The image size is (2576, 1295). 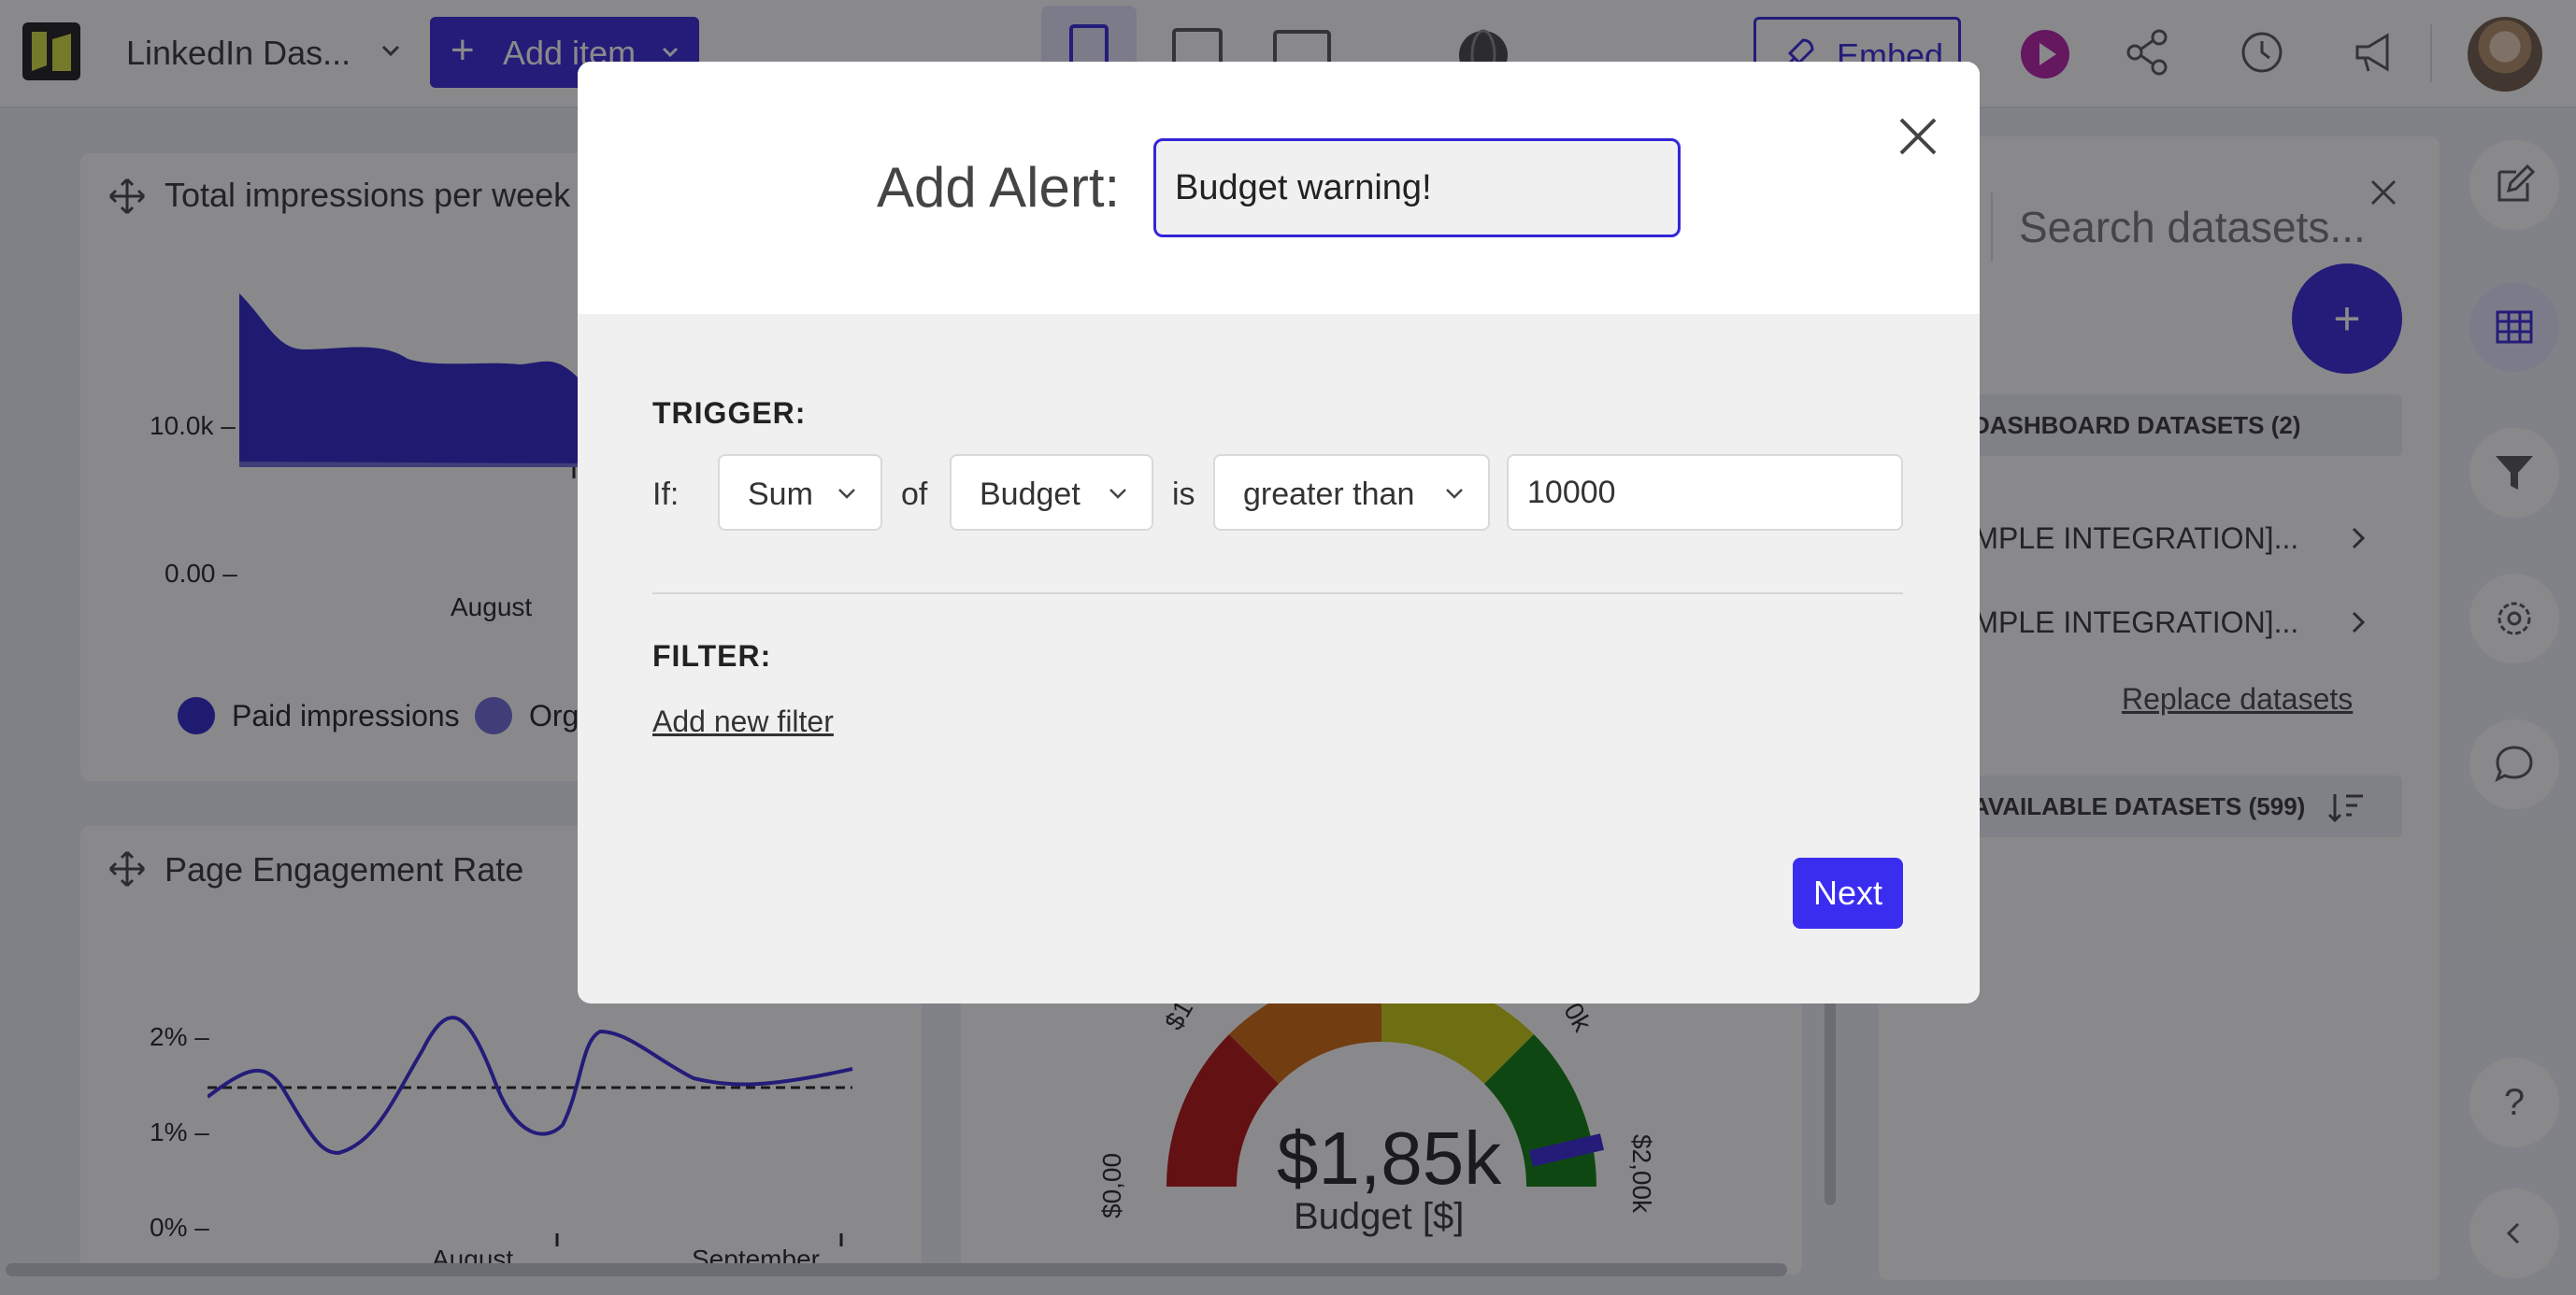 What do you see at coordinates (780, 495) in the screenshot?
I see `aggregation-value: Sum` at bounding box center [780, 495].